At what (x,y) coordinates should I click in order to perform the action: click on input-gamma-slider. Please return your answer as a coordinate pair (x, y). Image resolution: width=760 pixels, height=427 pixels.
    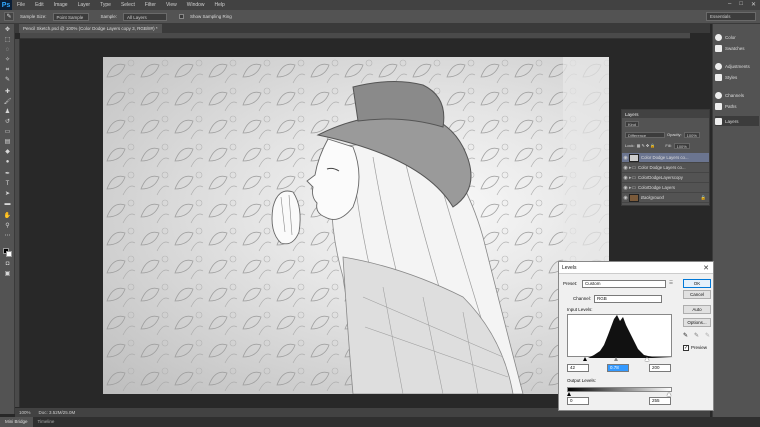
    Looking at the image, I should click on (616, 359).